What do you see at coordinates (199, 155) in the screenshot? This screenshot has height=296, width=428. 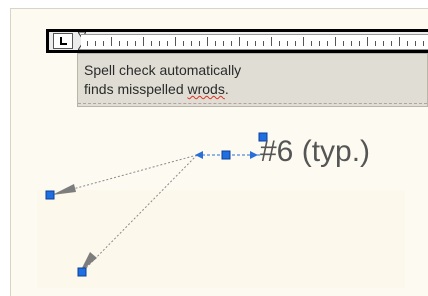 I see `landing-arrow-left` at bounding box center [199, 155].